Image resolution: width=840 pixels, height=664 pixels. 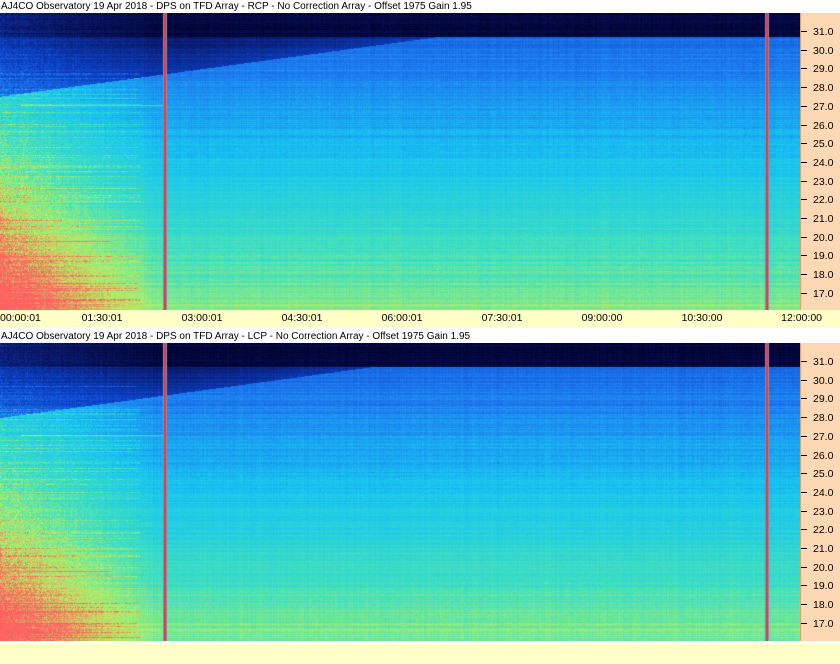 What do you see at coordinates (702, 318) in the screenshot?
I see `x-tick-label: 10:30:00` at bounding box center [702, 318].